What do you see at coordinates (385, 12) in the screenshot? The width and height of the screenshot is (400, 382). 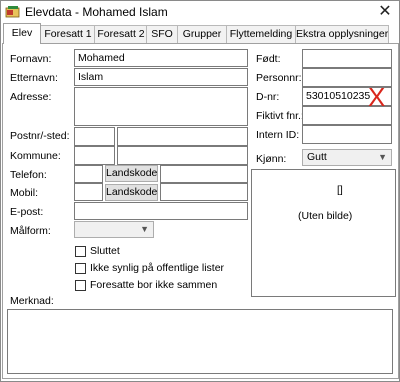 I see `close-button: ✕` at bounding box center [385, 12].